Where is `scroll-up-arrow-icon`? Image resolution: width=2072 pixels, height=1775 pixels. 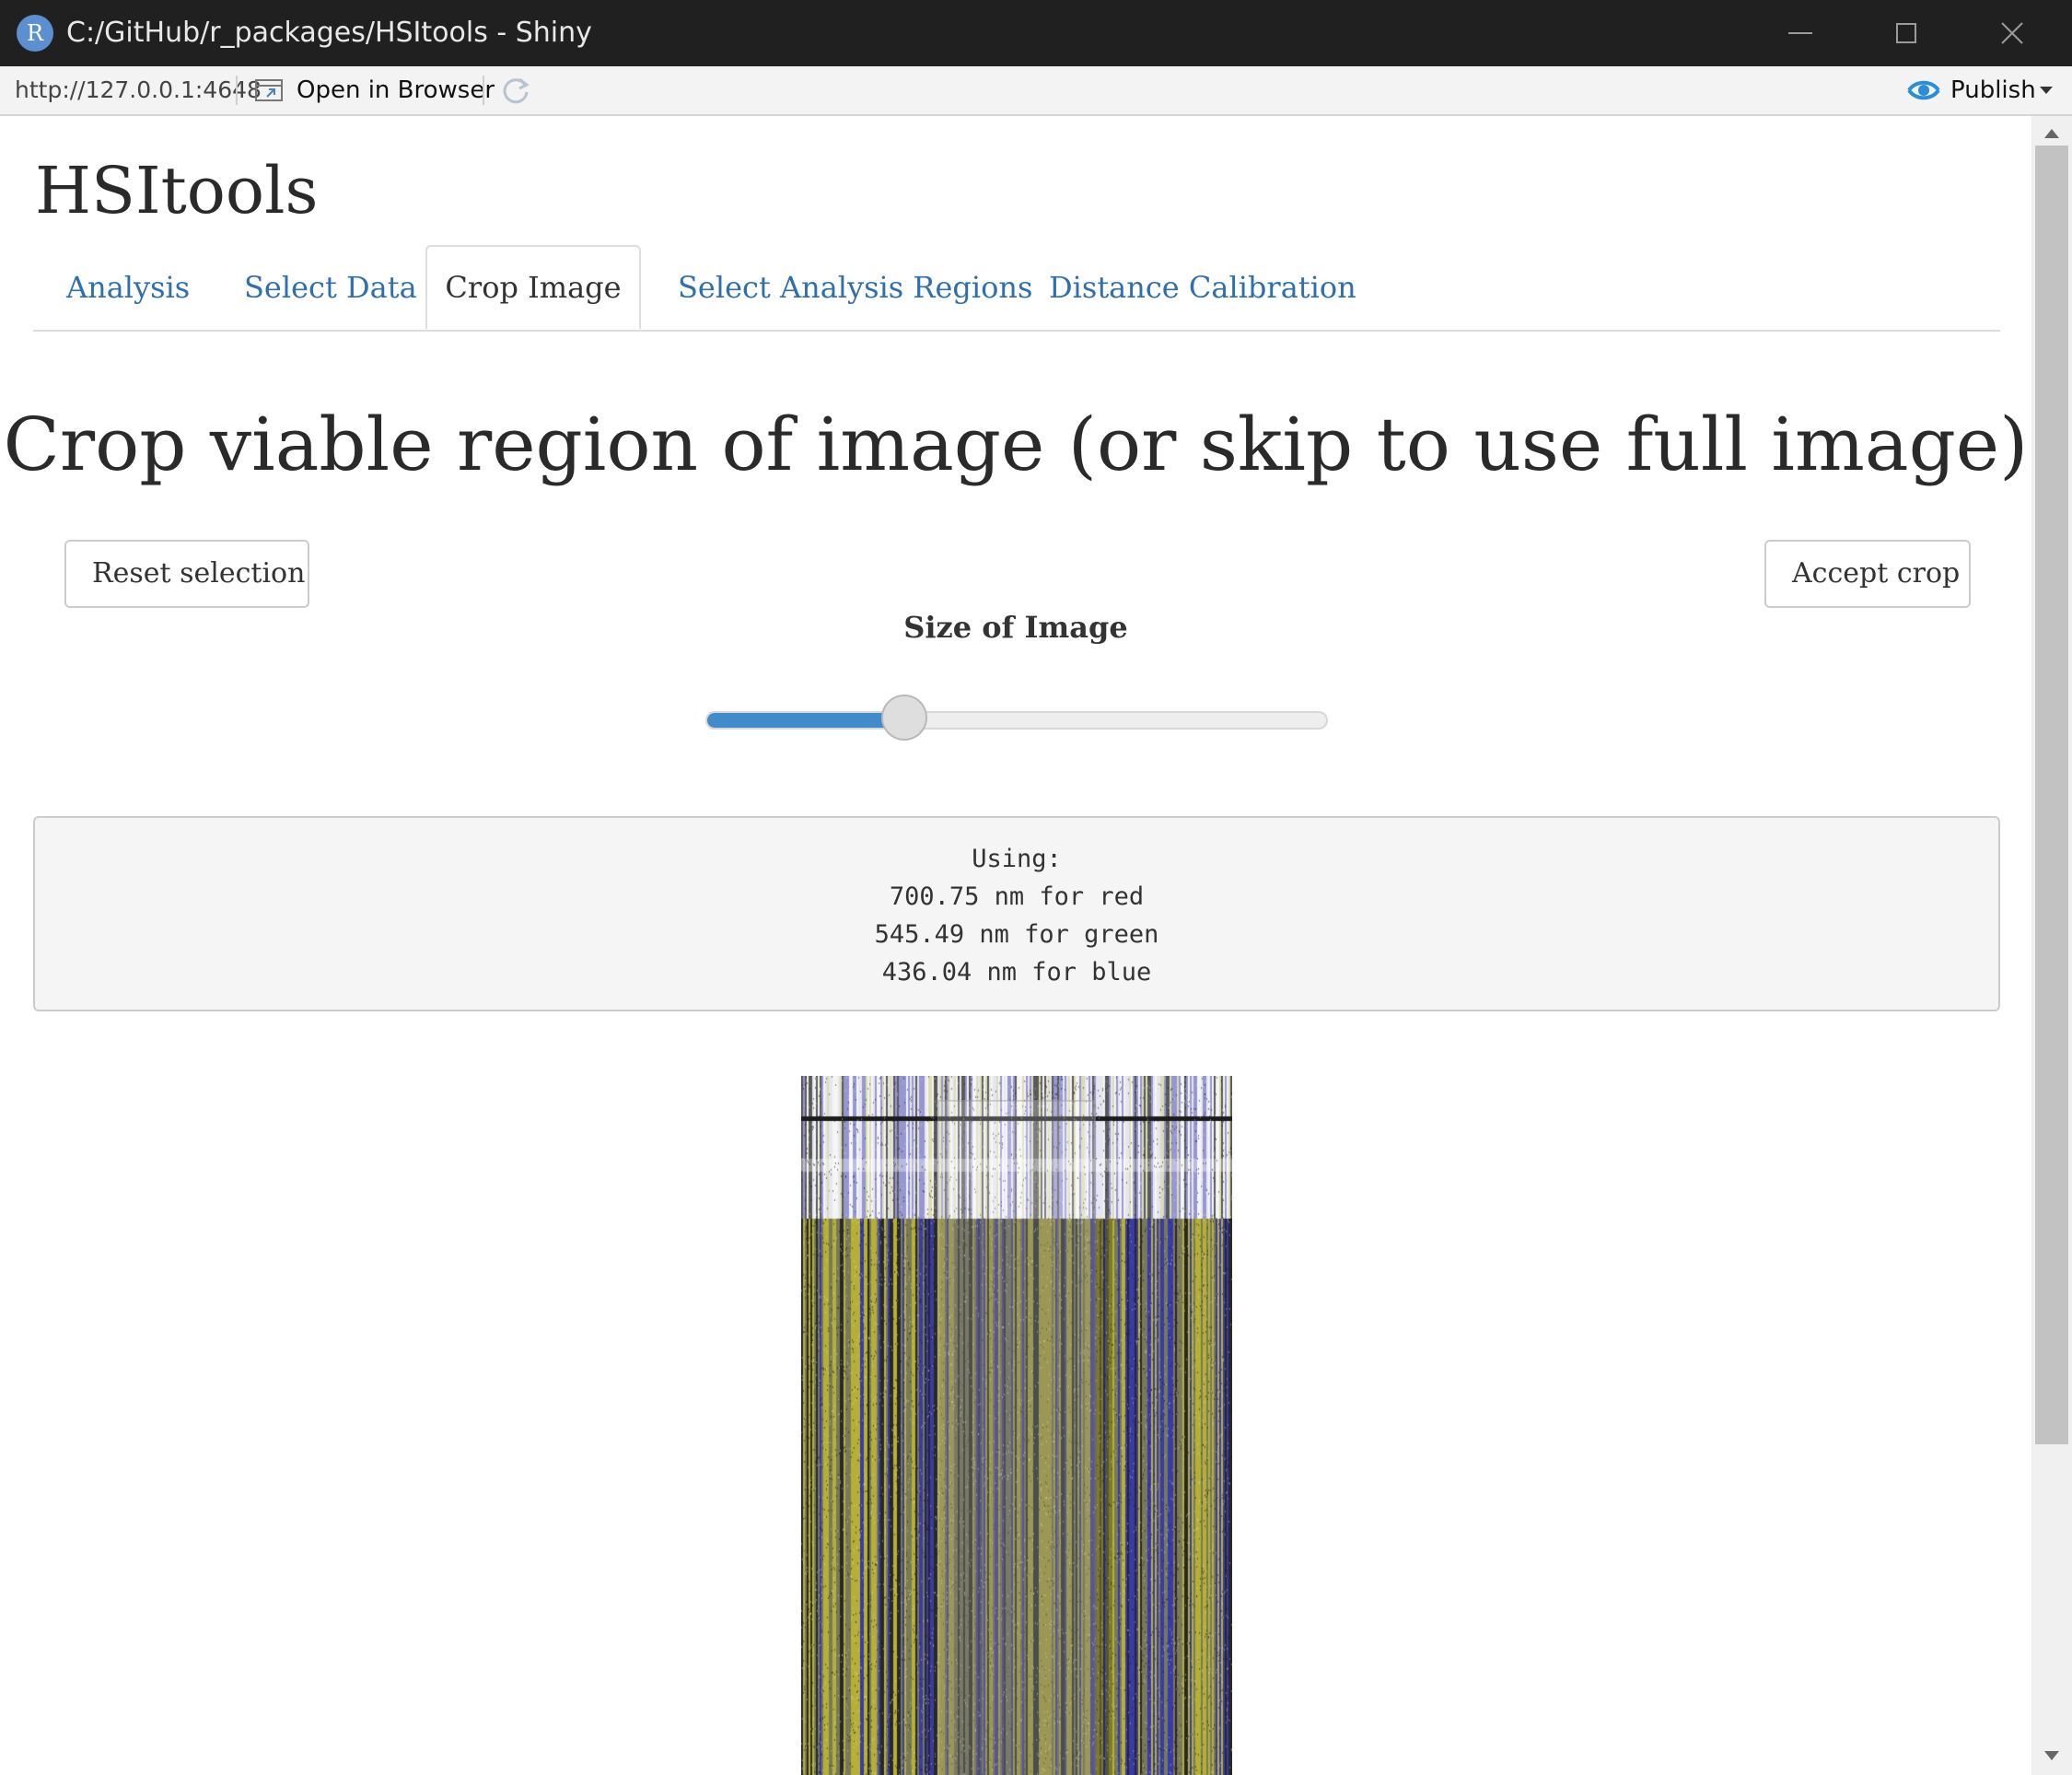
scroll-up-arrow-icon is located at coordinates (2052, 133).